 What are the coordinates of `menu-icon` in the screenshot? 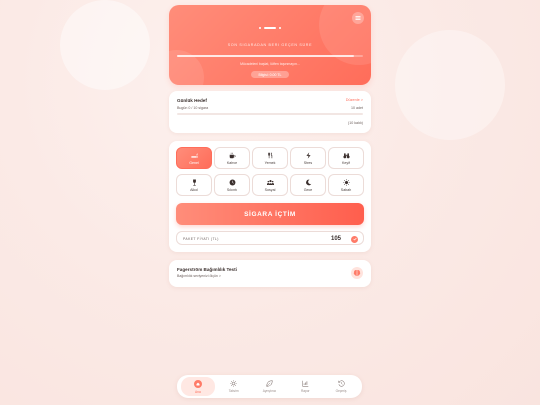 It's located at (358, 18).